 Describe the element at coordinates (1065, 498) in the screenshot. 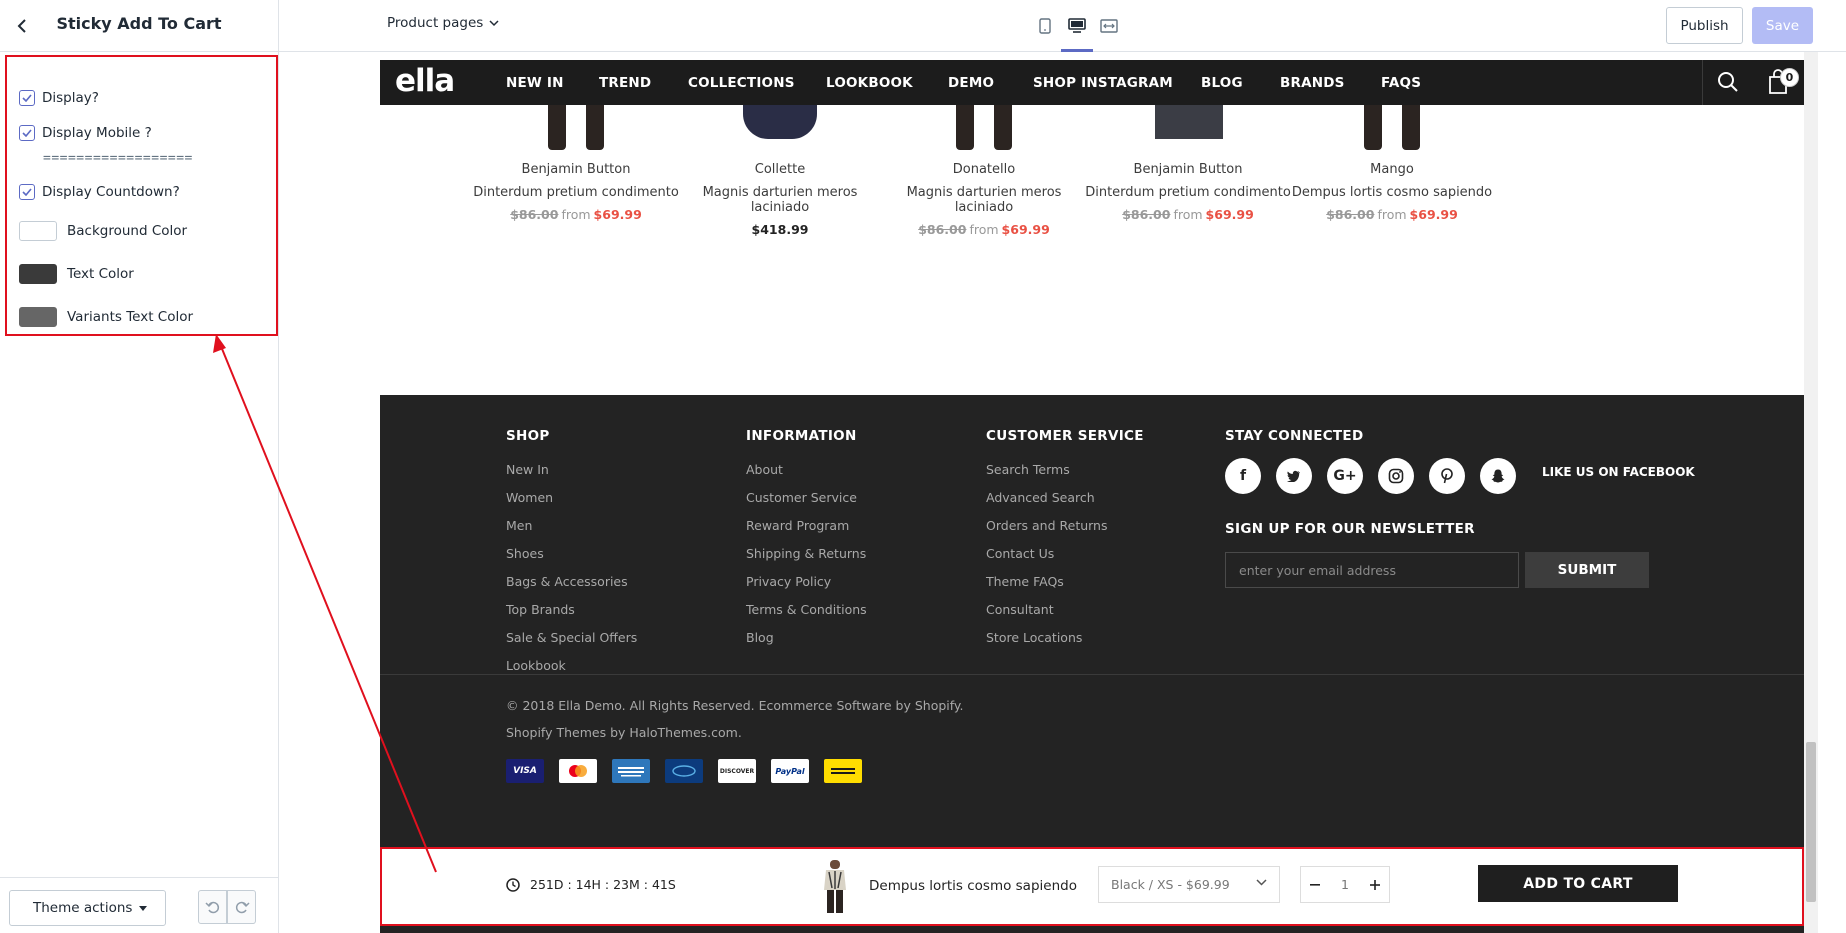

I see `footer-link: Advanced Search` at that location.